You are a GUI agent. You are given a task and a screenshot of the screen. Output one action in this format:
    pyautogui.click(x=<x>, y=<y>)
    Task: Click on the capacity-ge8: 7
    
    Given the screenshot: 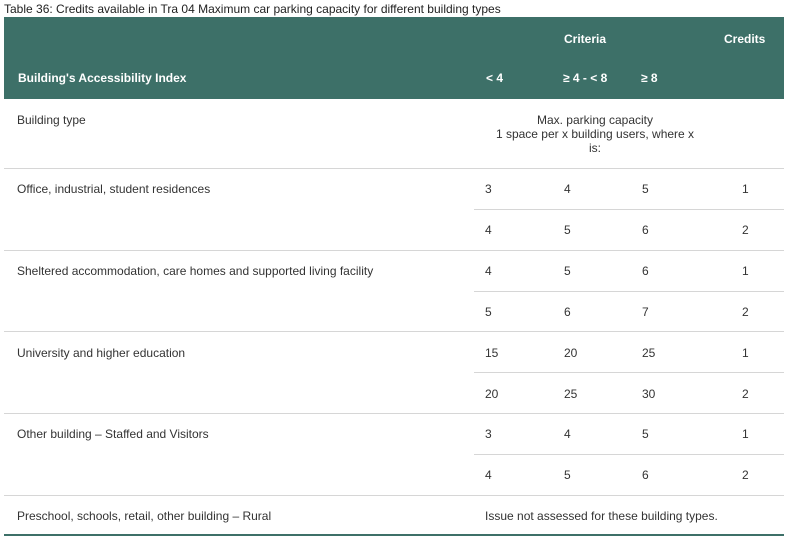 What is the action you would take?
    pyautogui.click(x=645, y=312)
    